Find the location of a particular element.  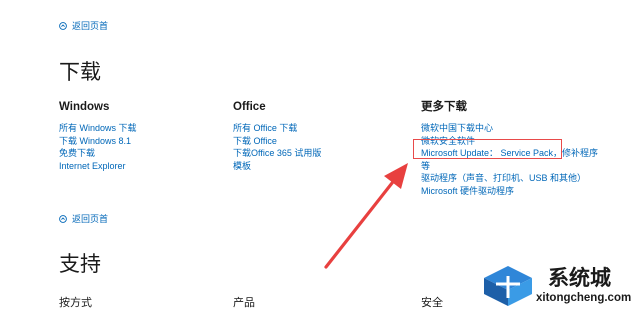

link-security-software: 微软安全软件 is located at coordinates (511, 141).